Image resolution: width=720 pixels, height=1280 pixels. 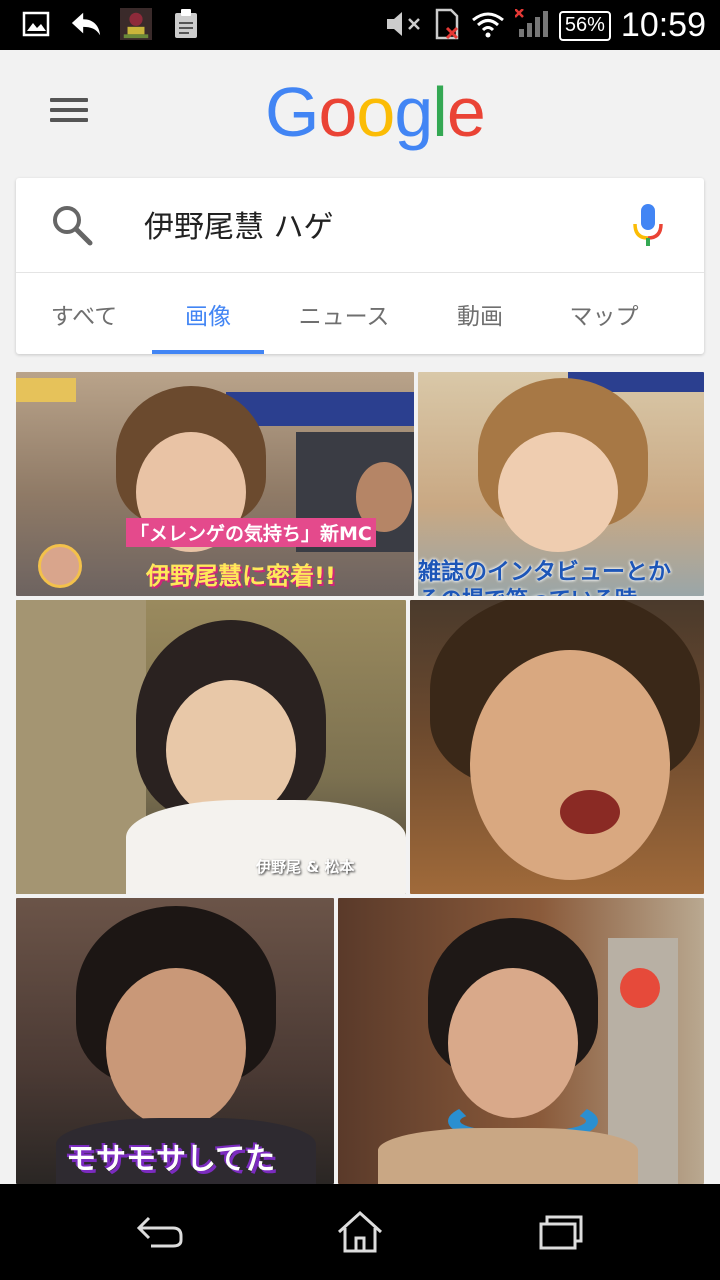 I want to click on mic-icon, so click(x=648, y=226).